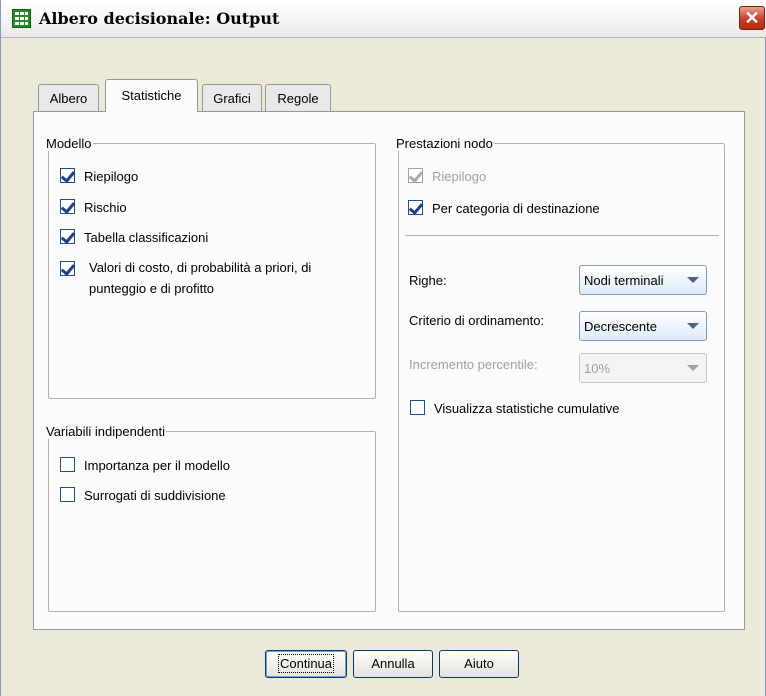 This screenshot has height=696, width=766. What do you see at coordinates (111, 176) in the screenshot?
I see `riepilogo-label: Riepilogo` at bounding box center [111, 176].